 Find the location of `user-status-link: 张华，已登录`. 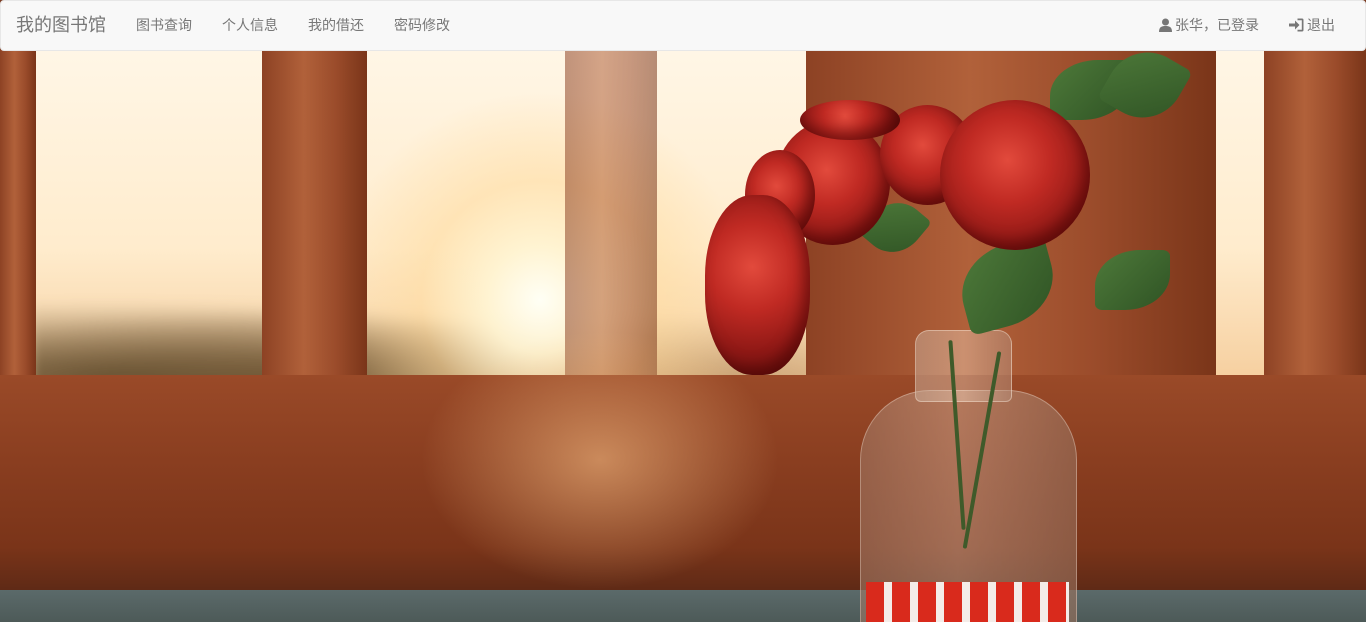

user-status-link: 张华，已登录 is located at coordinates (1209, 26).